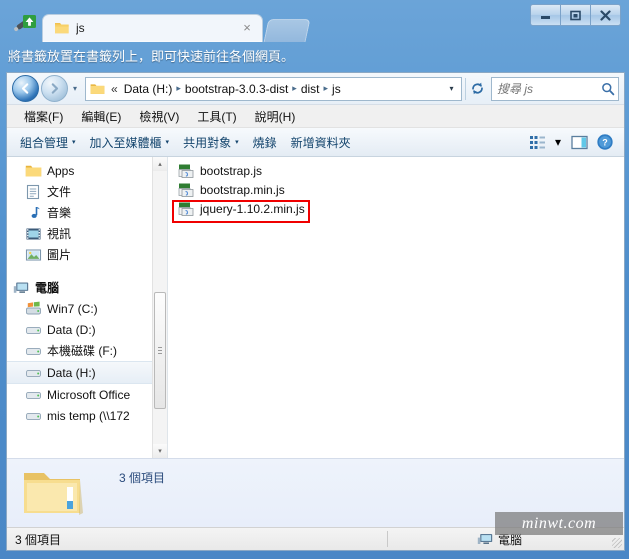 This screenshot has height=559, width=629. I want to click on toolbar-organize: 組合管理 ▾, so click(48, 142).